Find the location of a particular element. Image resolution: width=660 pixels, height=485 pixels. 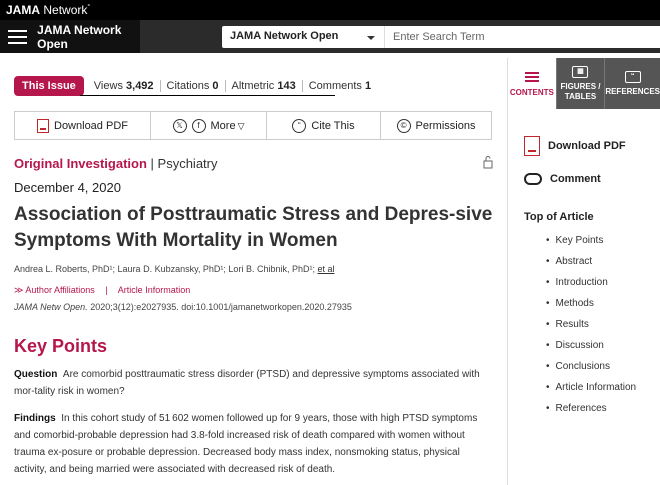

chevron-down-icon: ▽ is located at coordinates (241, 125).